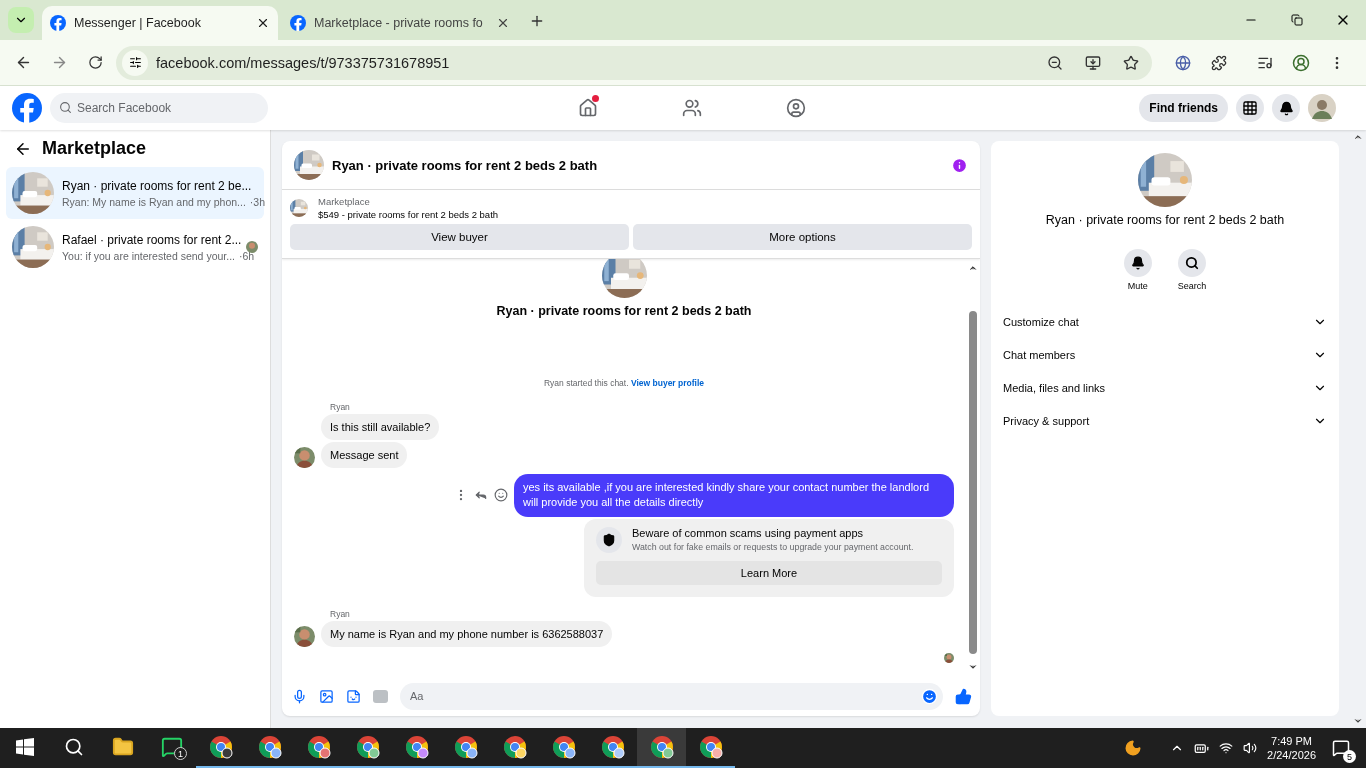  I want to click on wifi-icon, so click(1226, 748).